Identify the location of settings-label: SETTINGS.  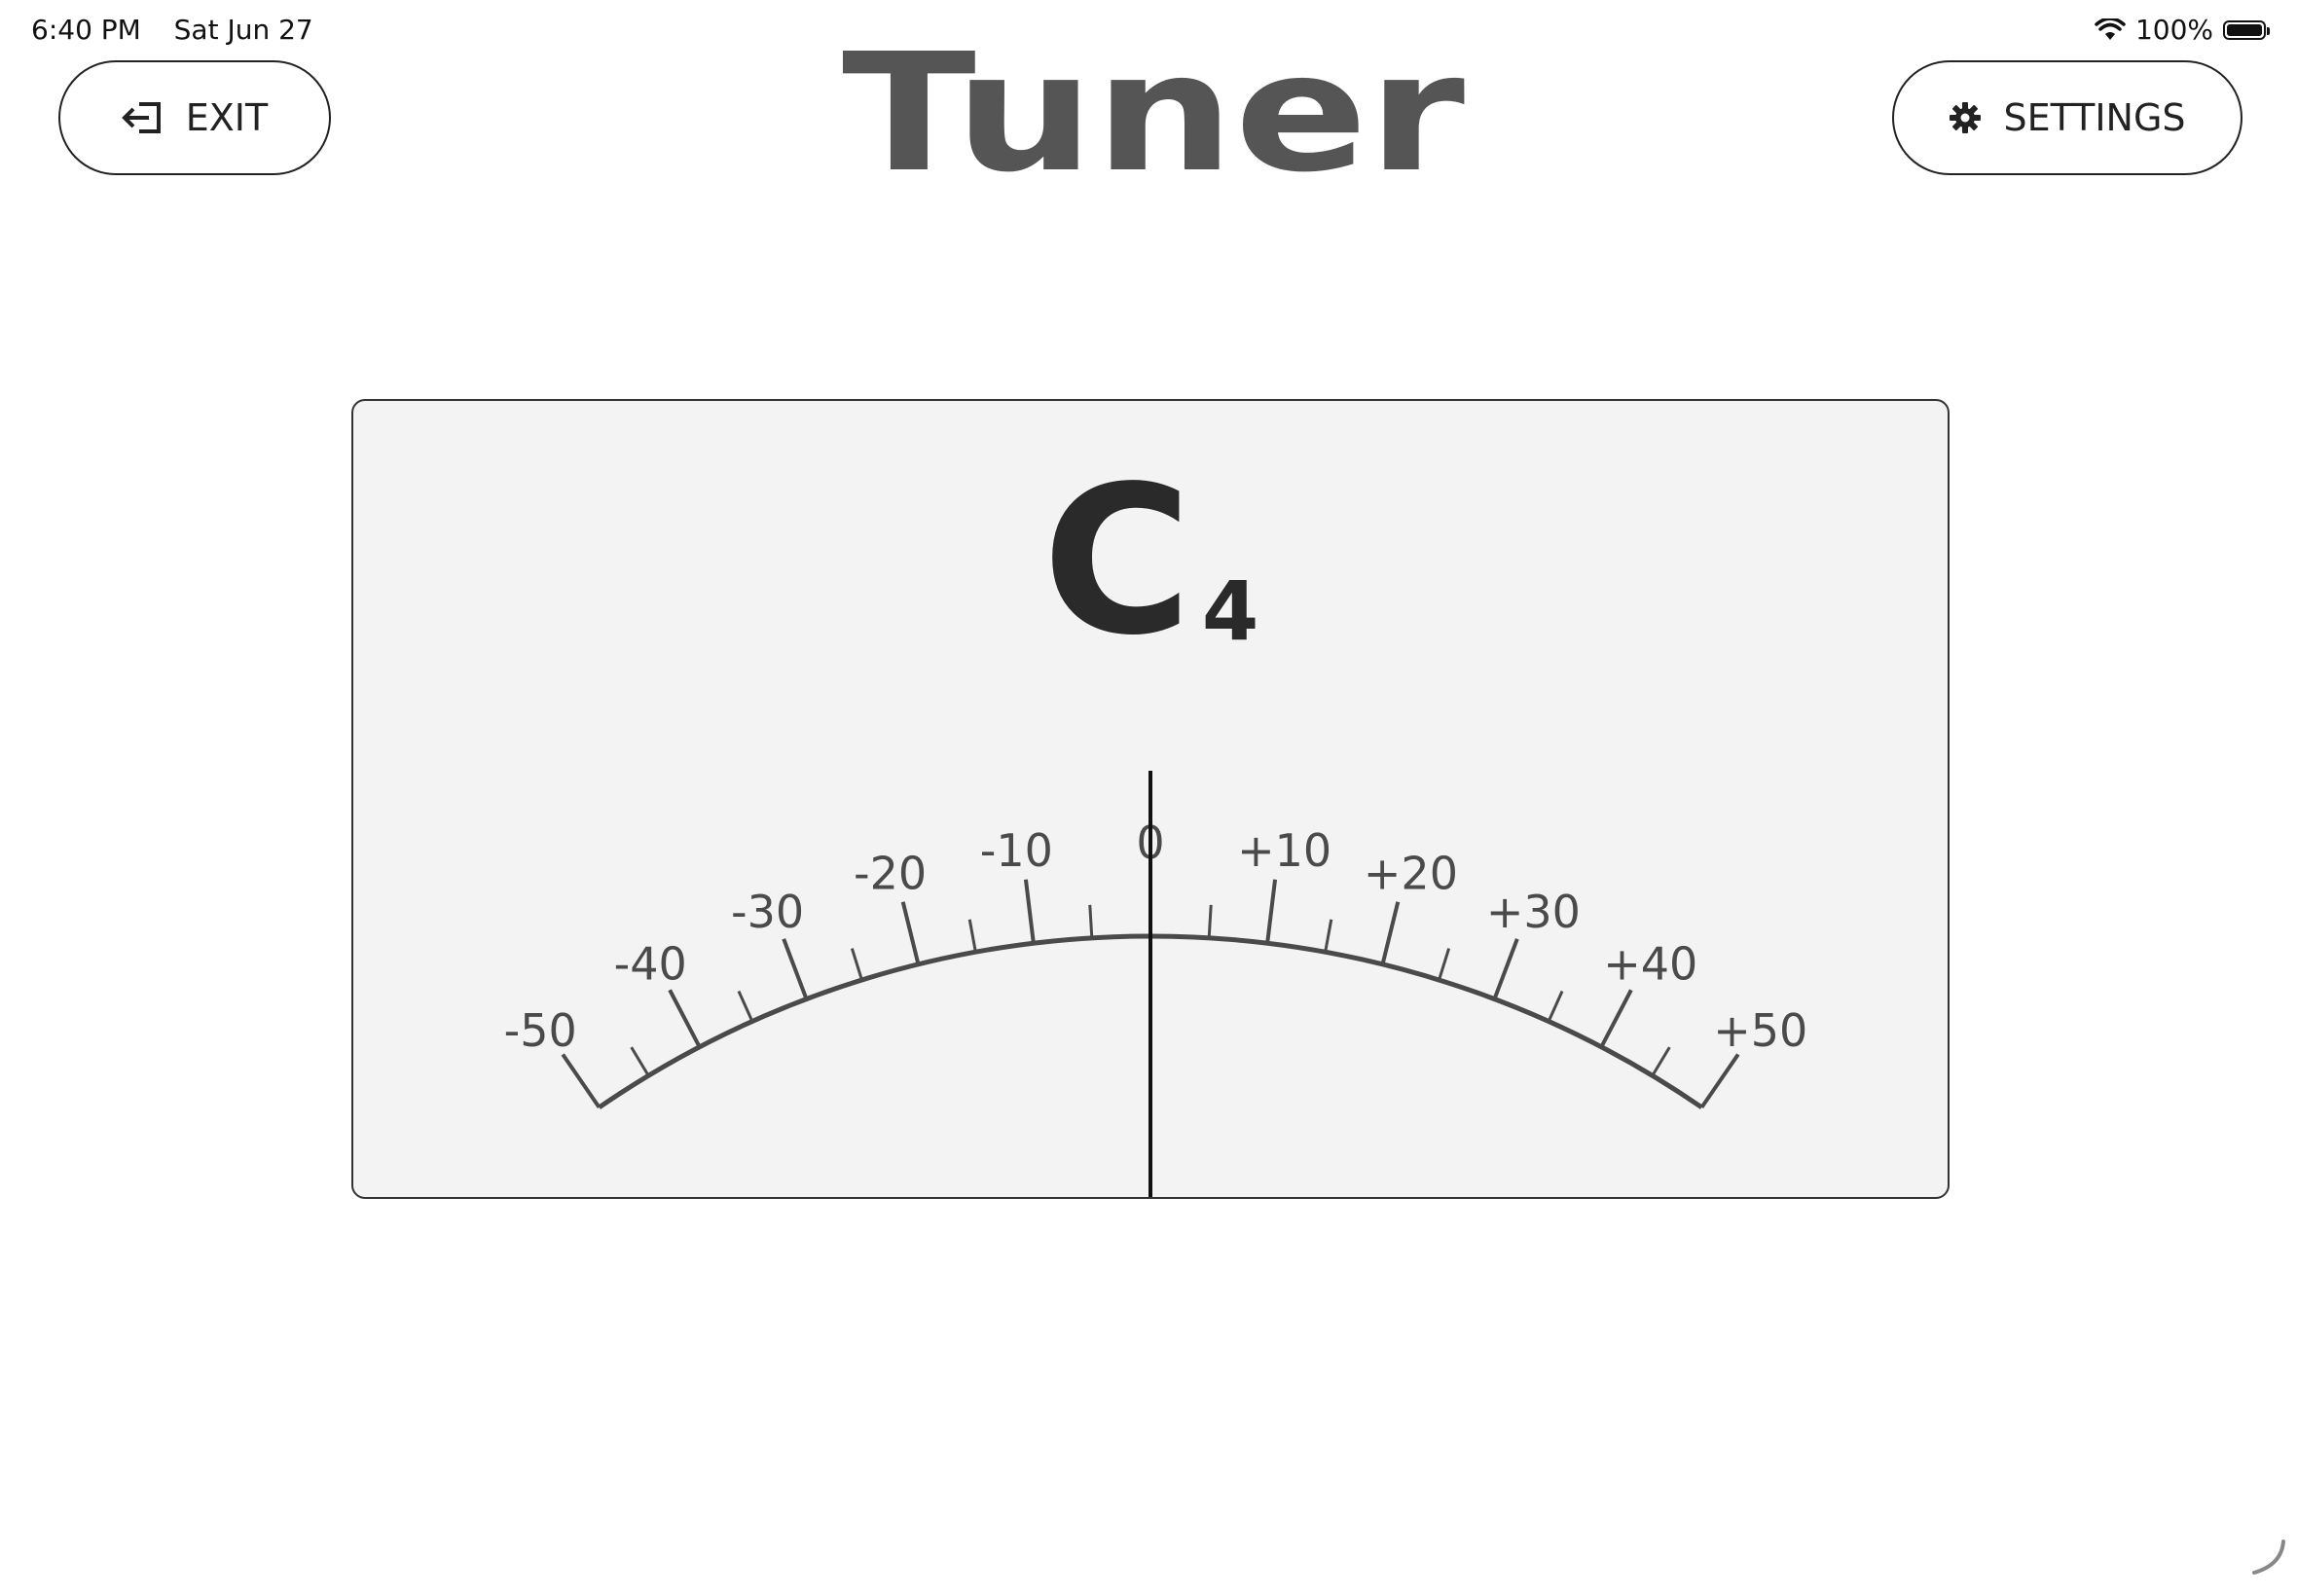
(2094, 118).